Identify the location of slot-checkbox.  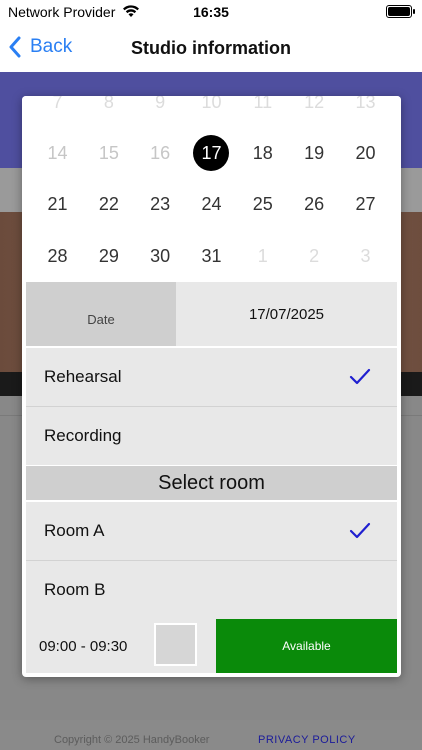
(175, 644).